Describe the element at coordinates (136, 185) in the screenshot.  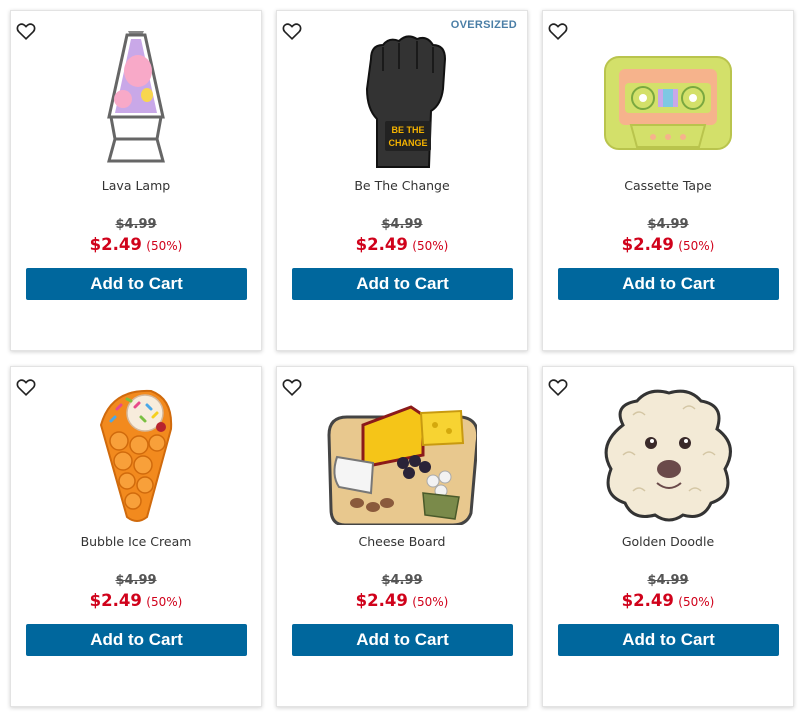
I see `product-name: Lava Lamp` at that location.